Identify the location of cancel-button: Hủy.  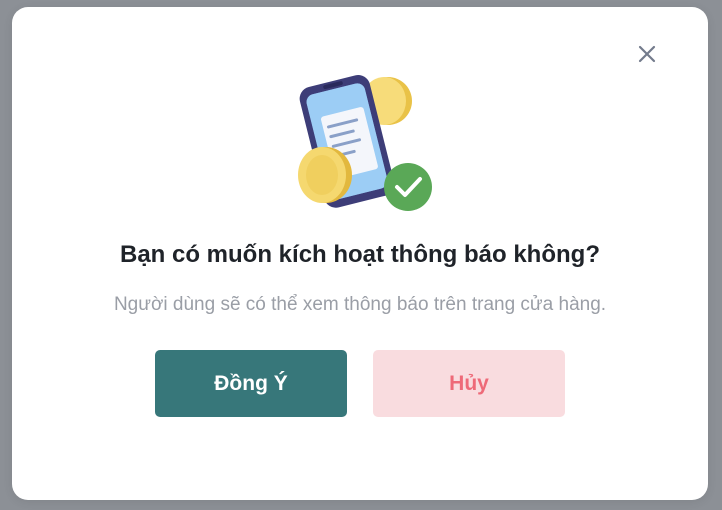
(469, 383).